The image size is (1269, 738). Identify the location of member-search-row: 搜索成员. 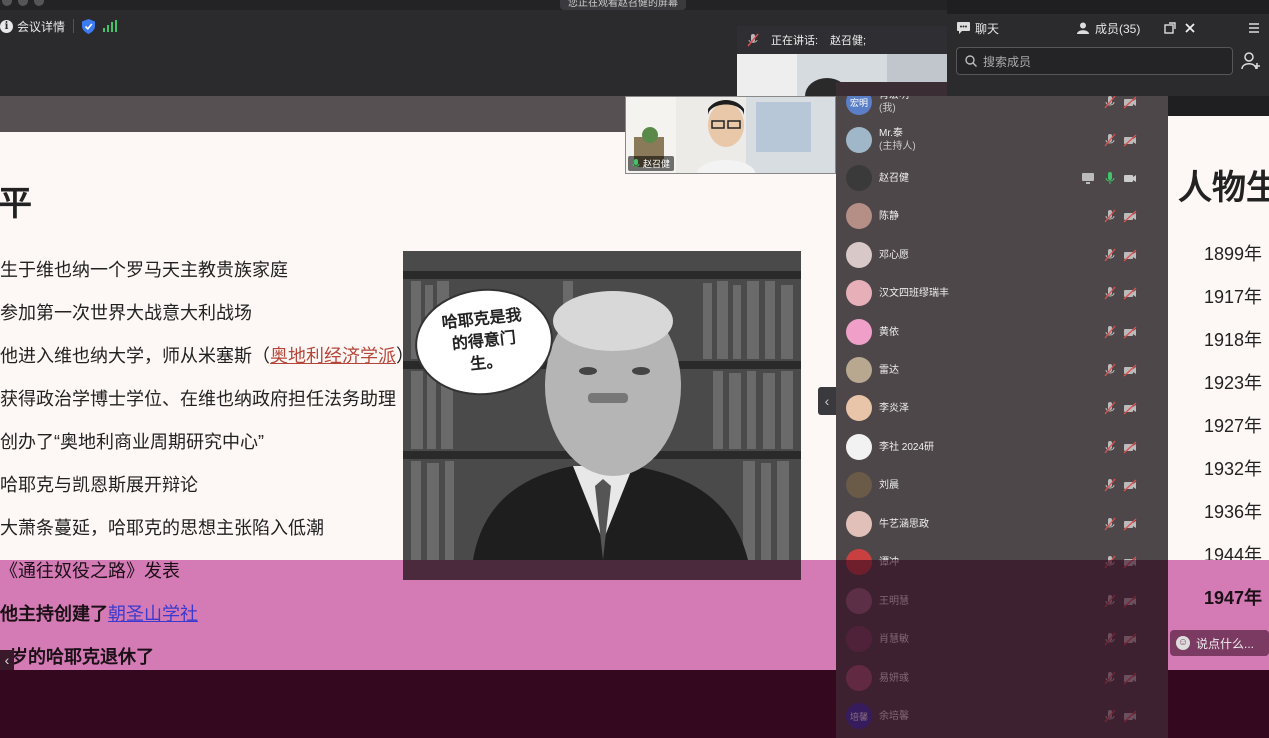
(1108, 62).